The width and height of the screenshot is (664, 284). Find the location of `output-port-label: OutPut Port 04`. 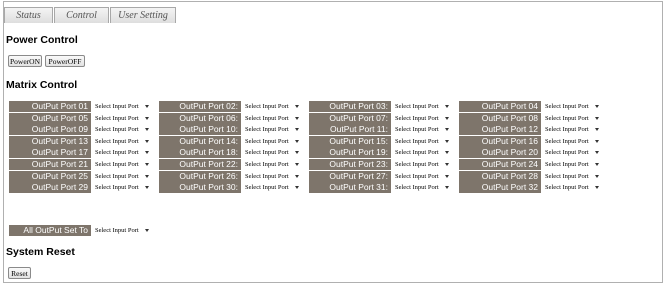

output-port-label: OutPut Port 04 is located at coordinates (500, 106).